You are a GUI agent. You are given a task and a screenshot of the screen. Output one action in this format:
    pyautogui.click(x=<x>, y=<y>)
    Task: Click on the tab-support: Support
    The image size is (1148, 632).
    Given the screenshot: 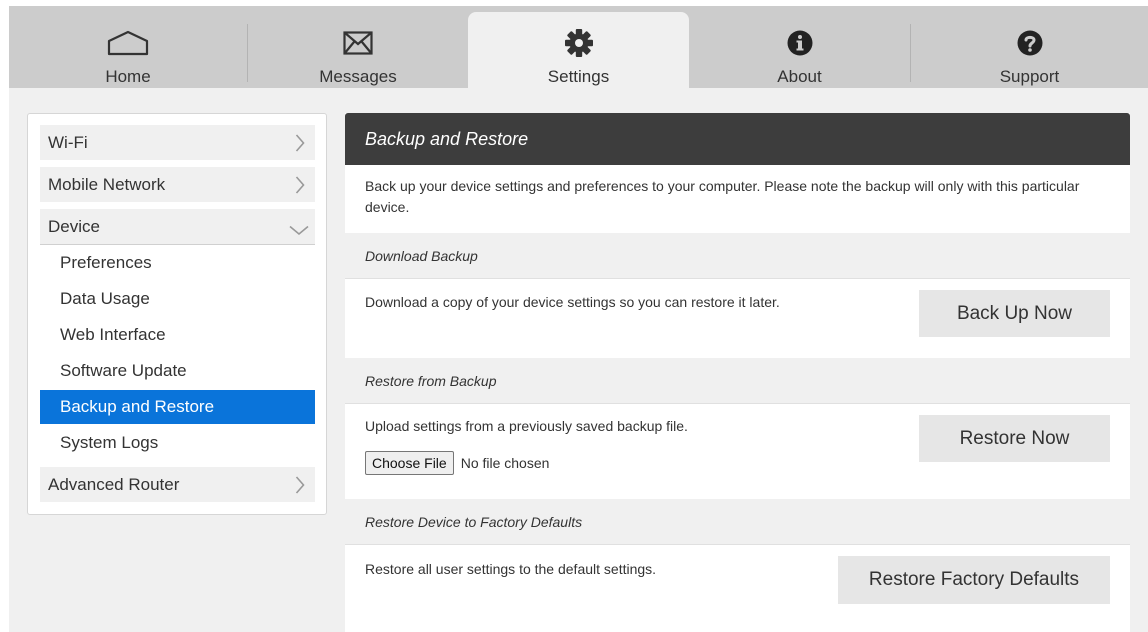 What is the action you would take?
    pyautogui.click(x=1029, y=53)
    